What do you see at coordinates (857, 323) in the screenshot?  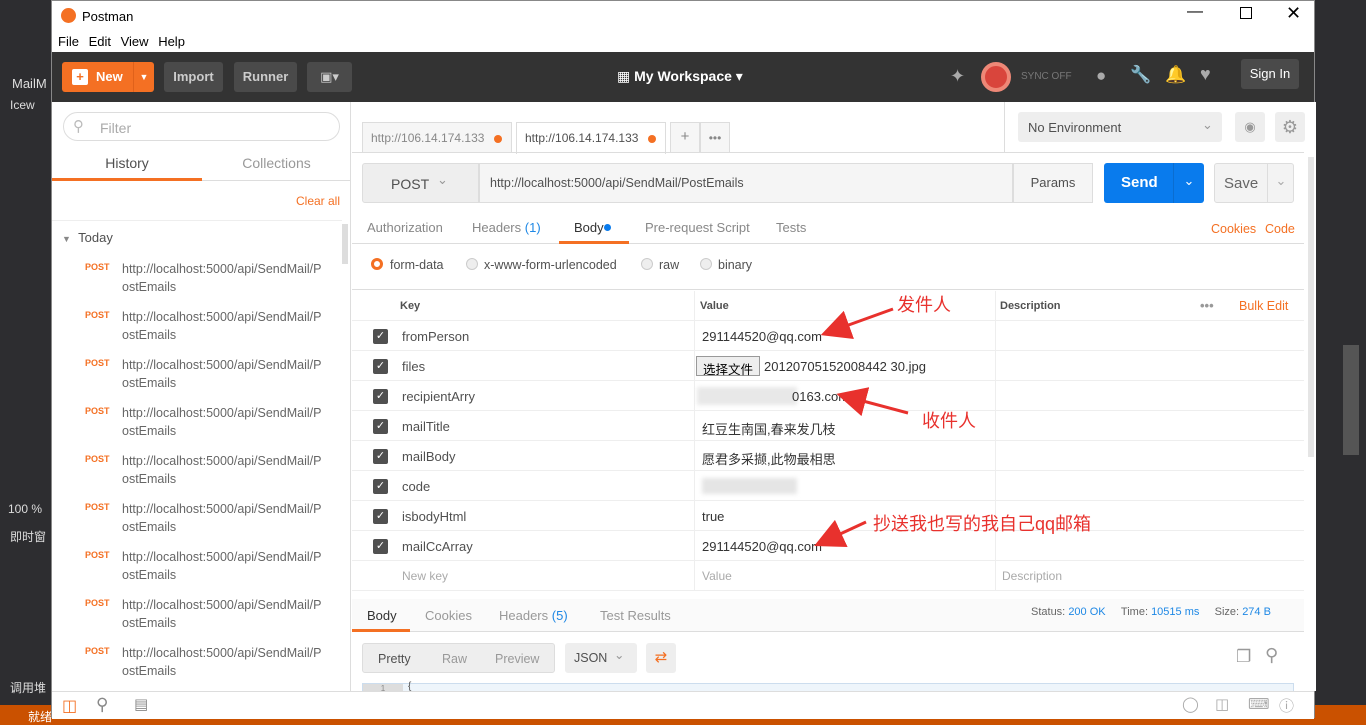 I see `arrow-sender` at bounding box center [857, 323].